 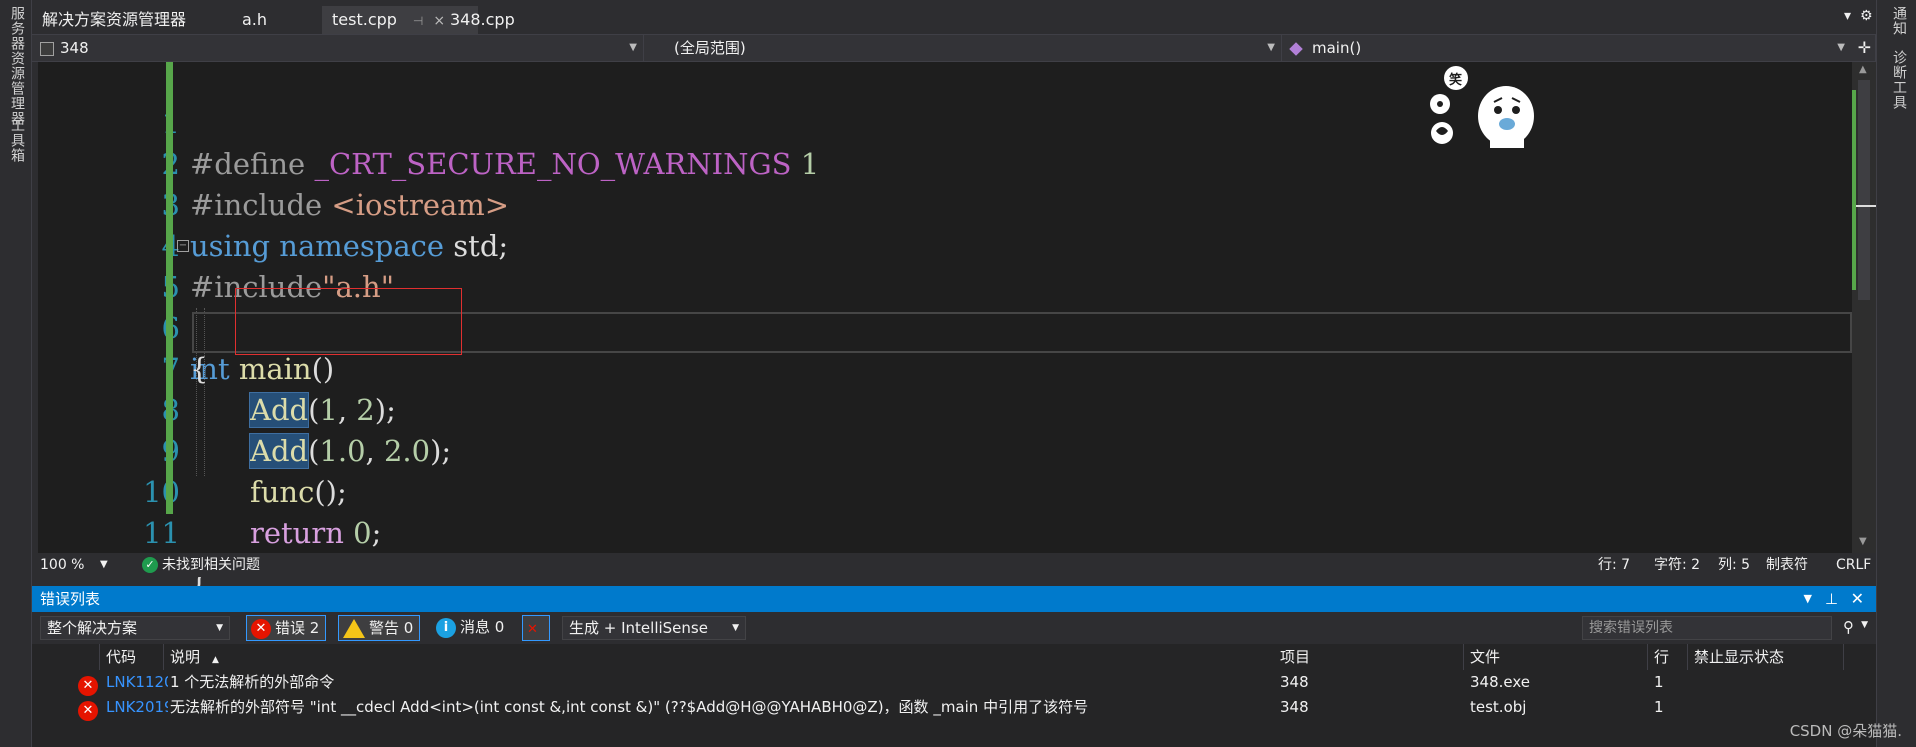 I want to click on tab-348-cpp: 348.cpp, so click(x=482, y=20).